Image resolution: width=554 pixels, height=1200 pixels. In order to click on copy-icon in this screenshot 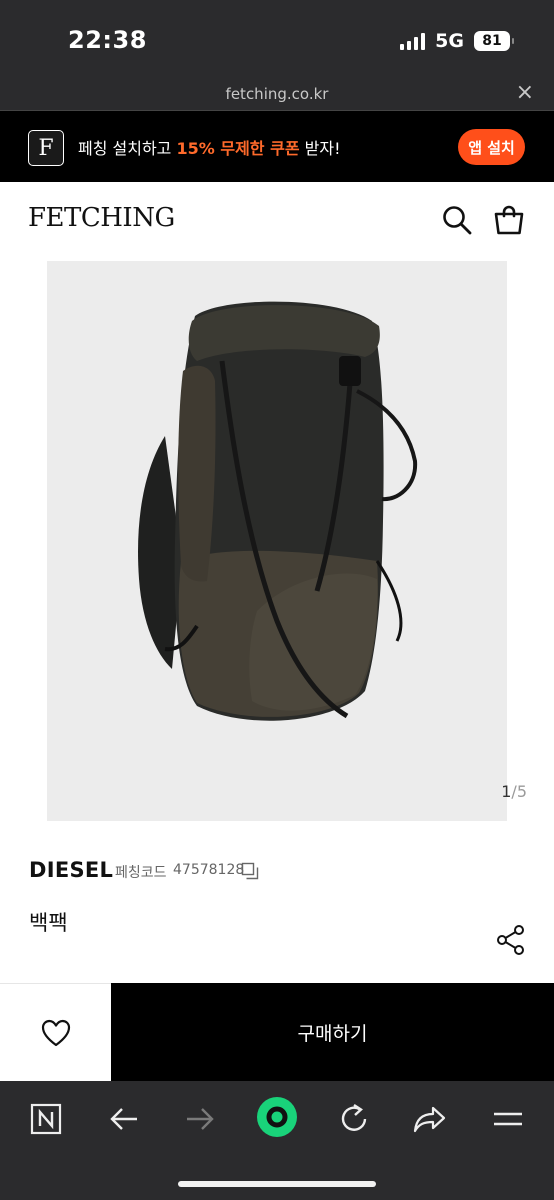, I will do `click(250, 871)`.